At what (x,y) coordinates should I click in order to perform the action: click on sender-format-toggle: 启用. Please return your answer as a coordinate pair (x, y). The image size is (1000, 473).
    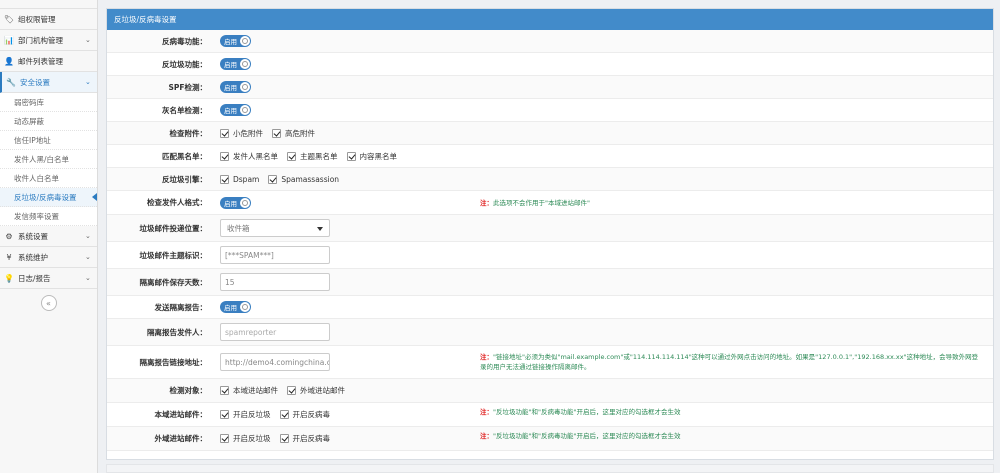
    Looking at the image, I should click on (235, 202).